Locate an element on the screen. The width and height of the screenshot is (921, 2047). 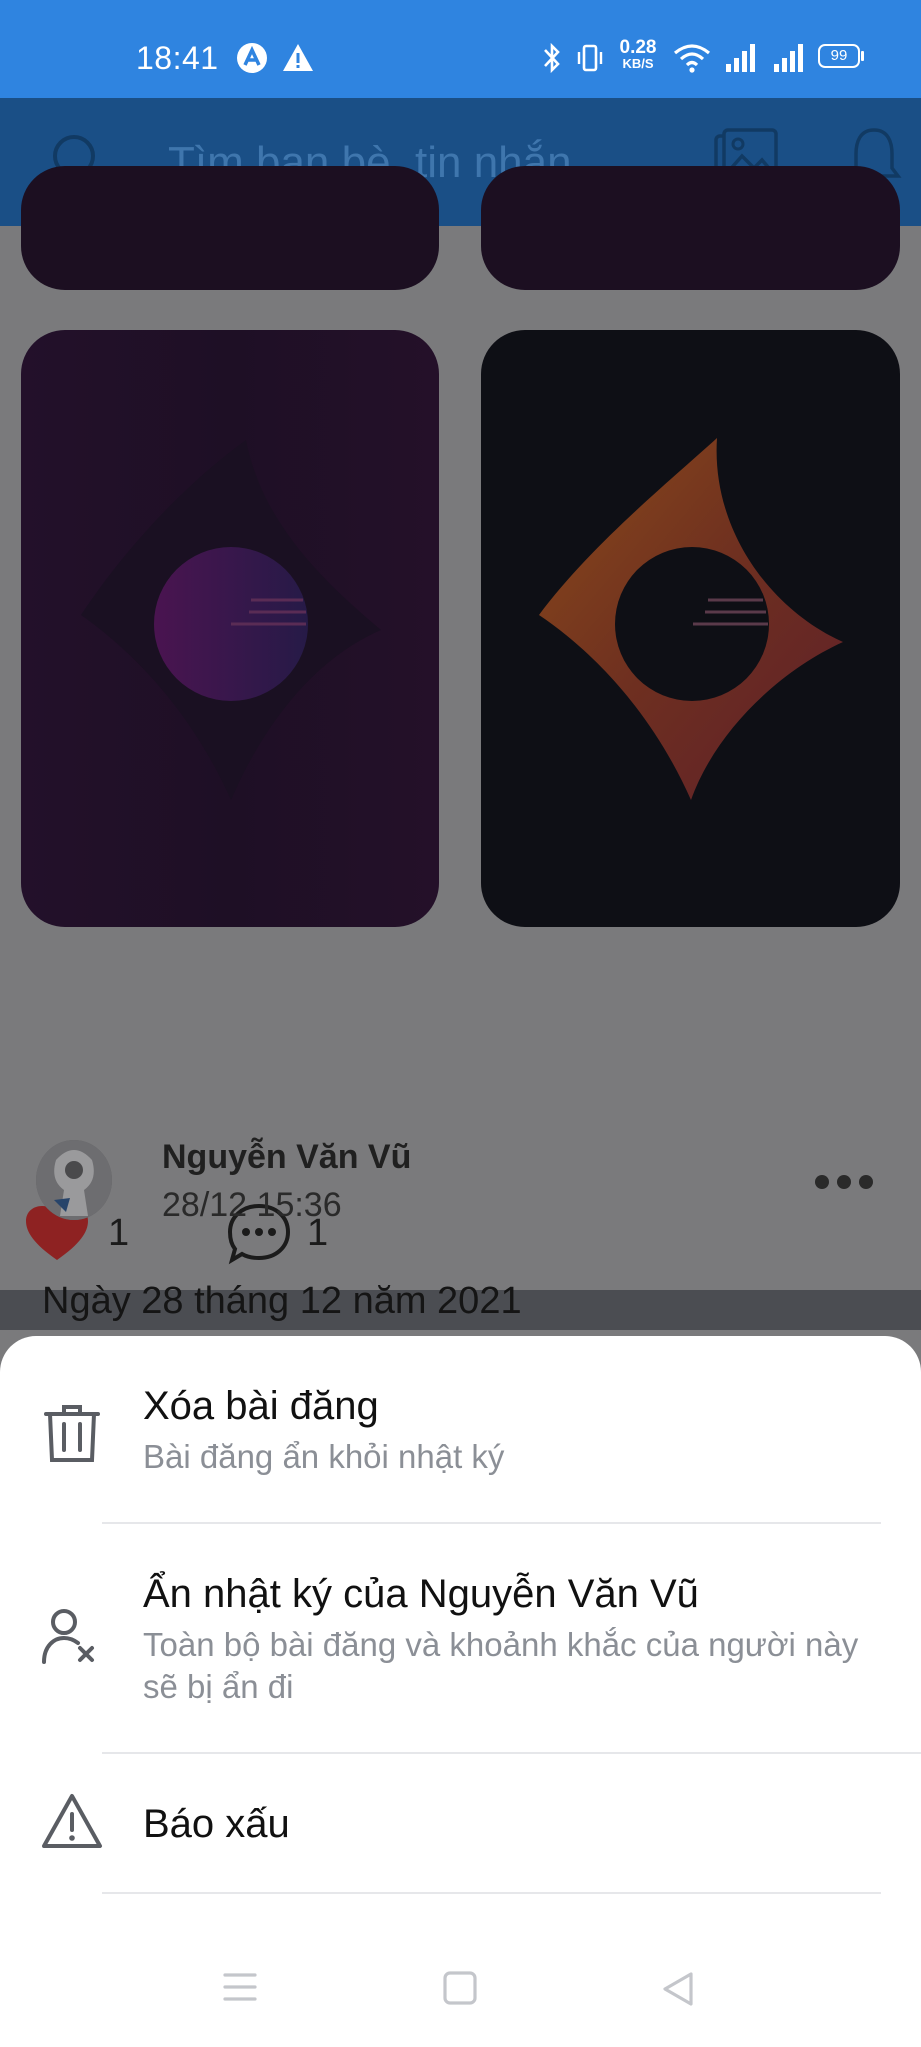
option-subtitle: Bài đăng ẩn khỏi nhật ký is located at coordinates (324, 1456).